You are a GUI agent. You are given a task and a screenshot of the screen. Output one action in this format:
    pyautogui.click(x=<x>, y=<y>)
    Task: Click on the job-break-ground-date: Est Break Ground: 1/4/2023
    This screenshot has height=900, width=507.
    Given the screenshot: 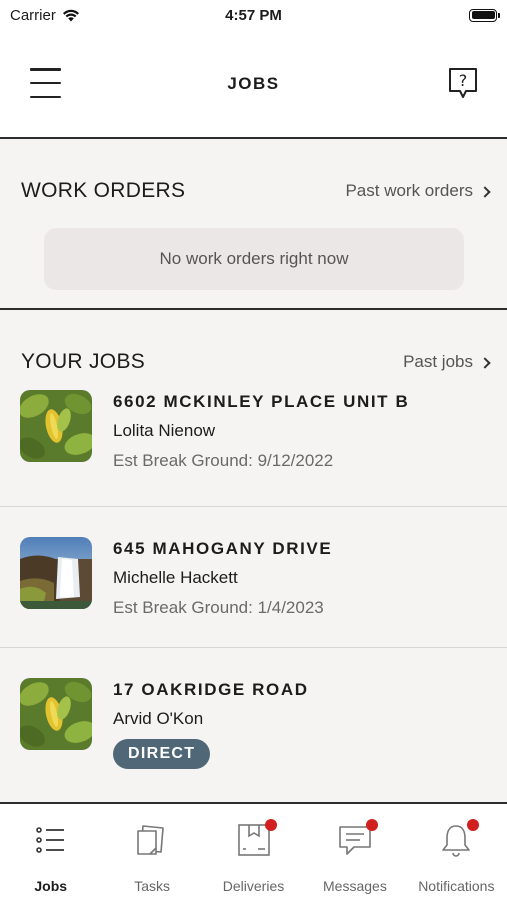 What is the action you would take?
    pyautogui.click(x=218, y=607)
    